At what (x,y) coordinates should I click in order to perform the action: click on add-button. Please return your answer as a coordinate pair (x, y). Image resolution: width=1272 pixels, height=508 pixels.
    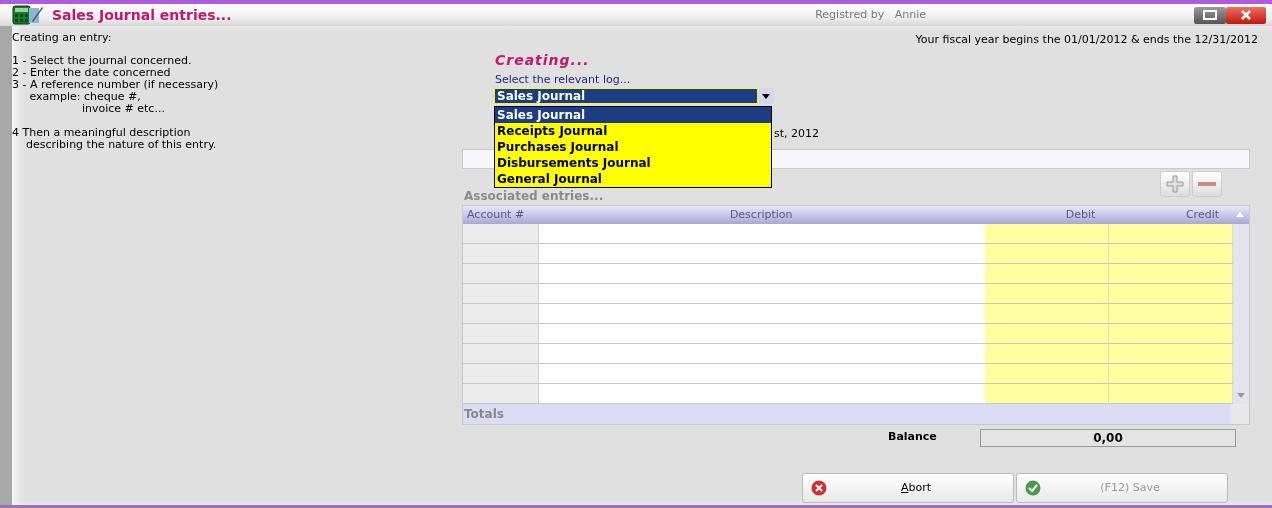
    Looking at the image, I should click on (1175, 183).